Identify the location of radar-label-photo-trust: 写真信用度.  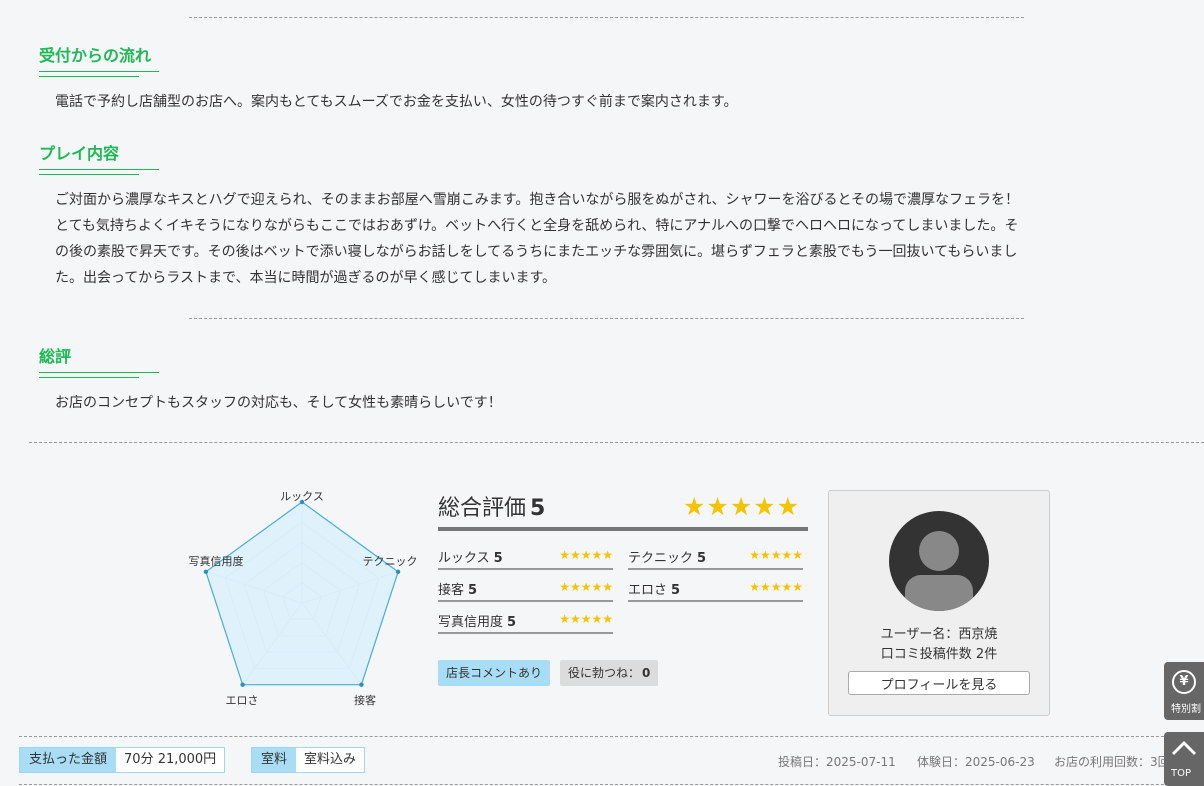
(216, 561).